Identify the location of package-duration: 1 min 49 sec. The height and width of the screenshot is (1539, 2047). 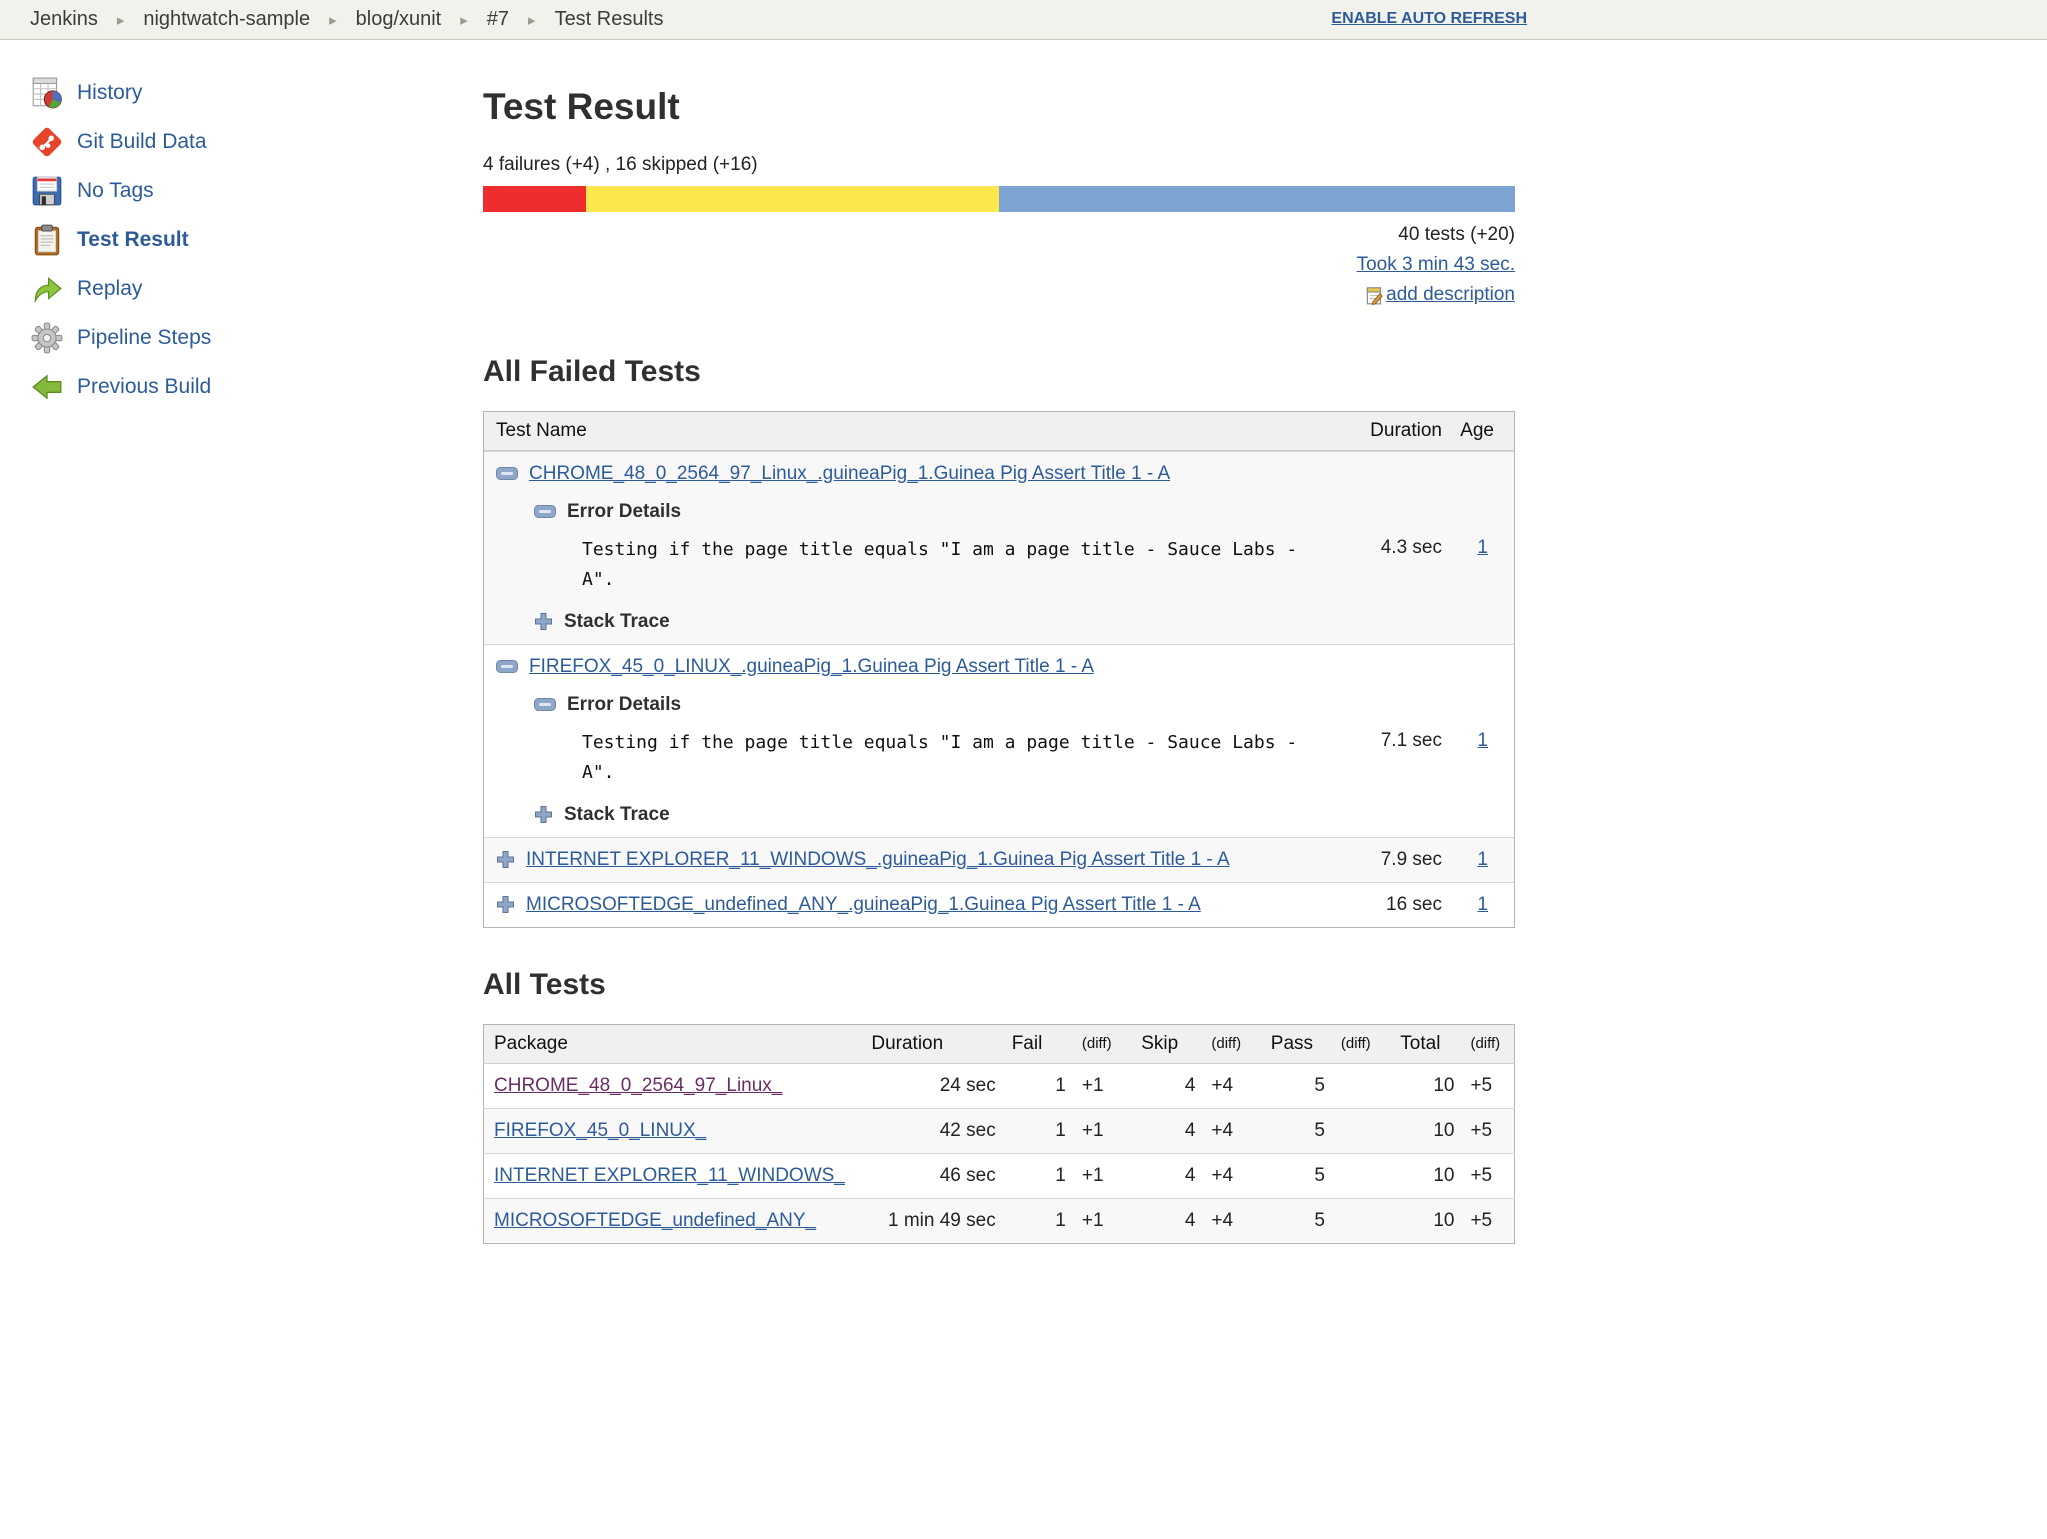
(931, 1220).